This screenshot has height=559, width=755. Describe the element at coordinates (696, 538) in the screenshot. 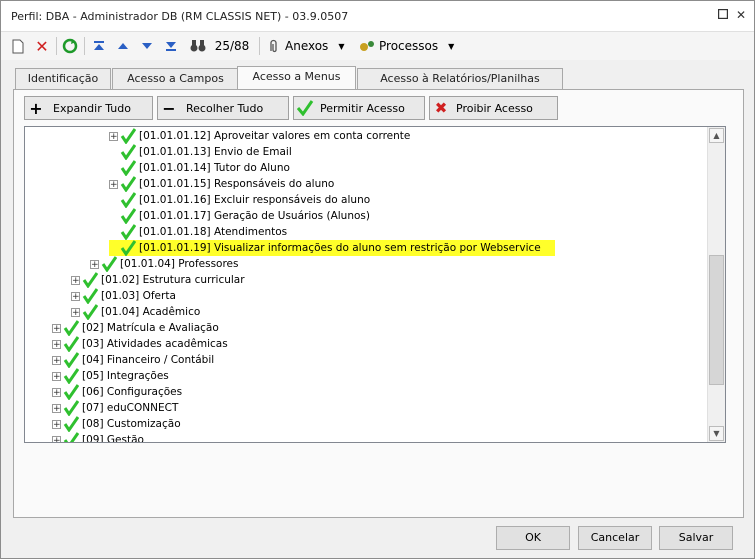

I see `save-button: Salvar` at that location.